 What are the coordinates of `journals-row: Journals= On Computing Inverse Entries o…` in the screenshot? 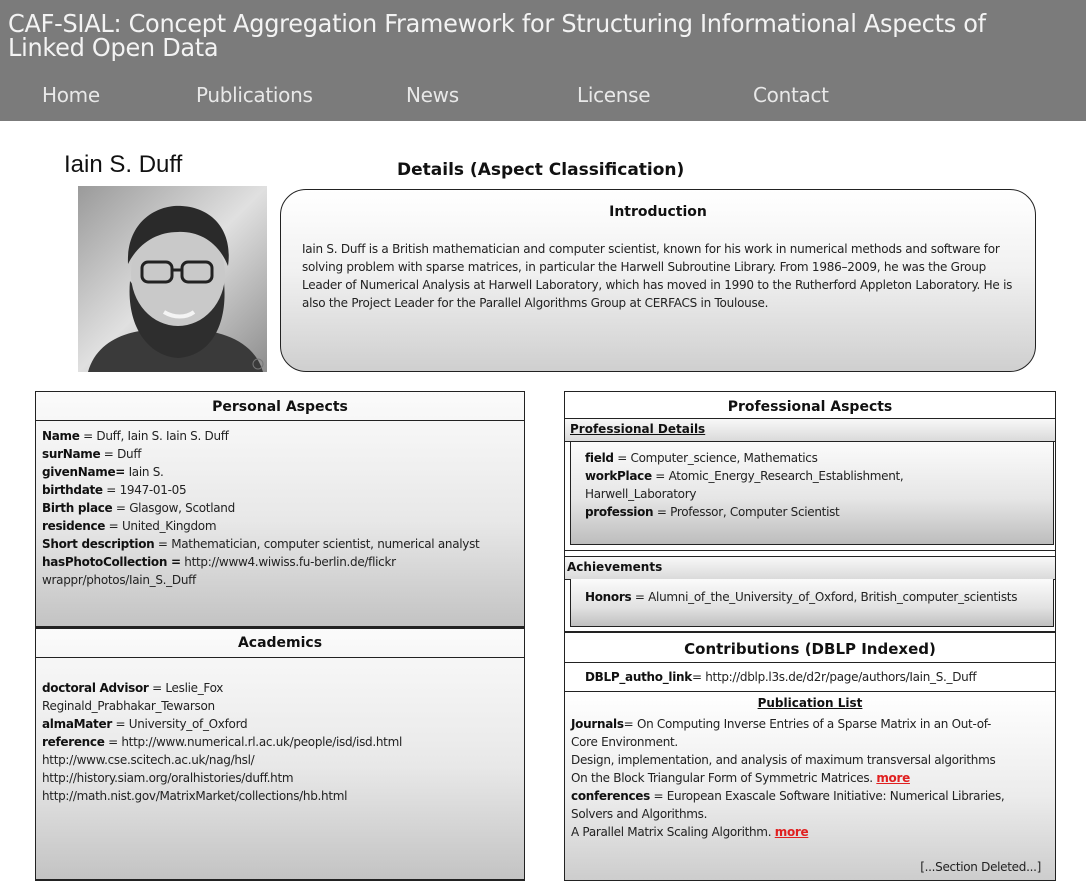 It's located at (781, 724).